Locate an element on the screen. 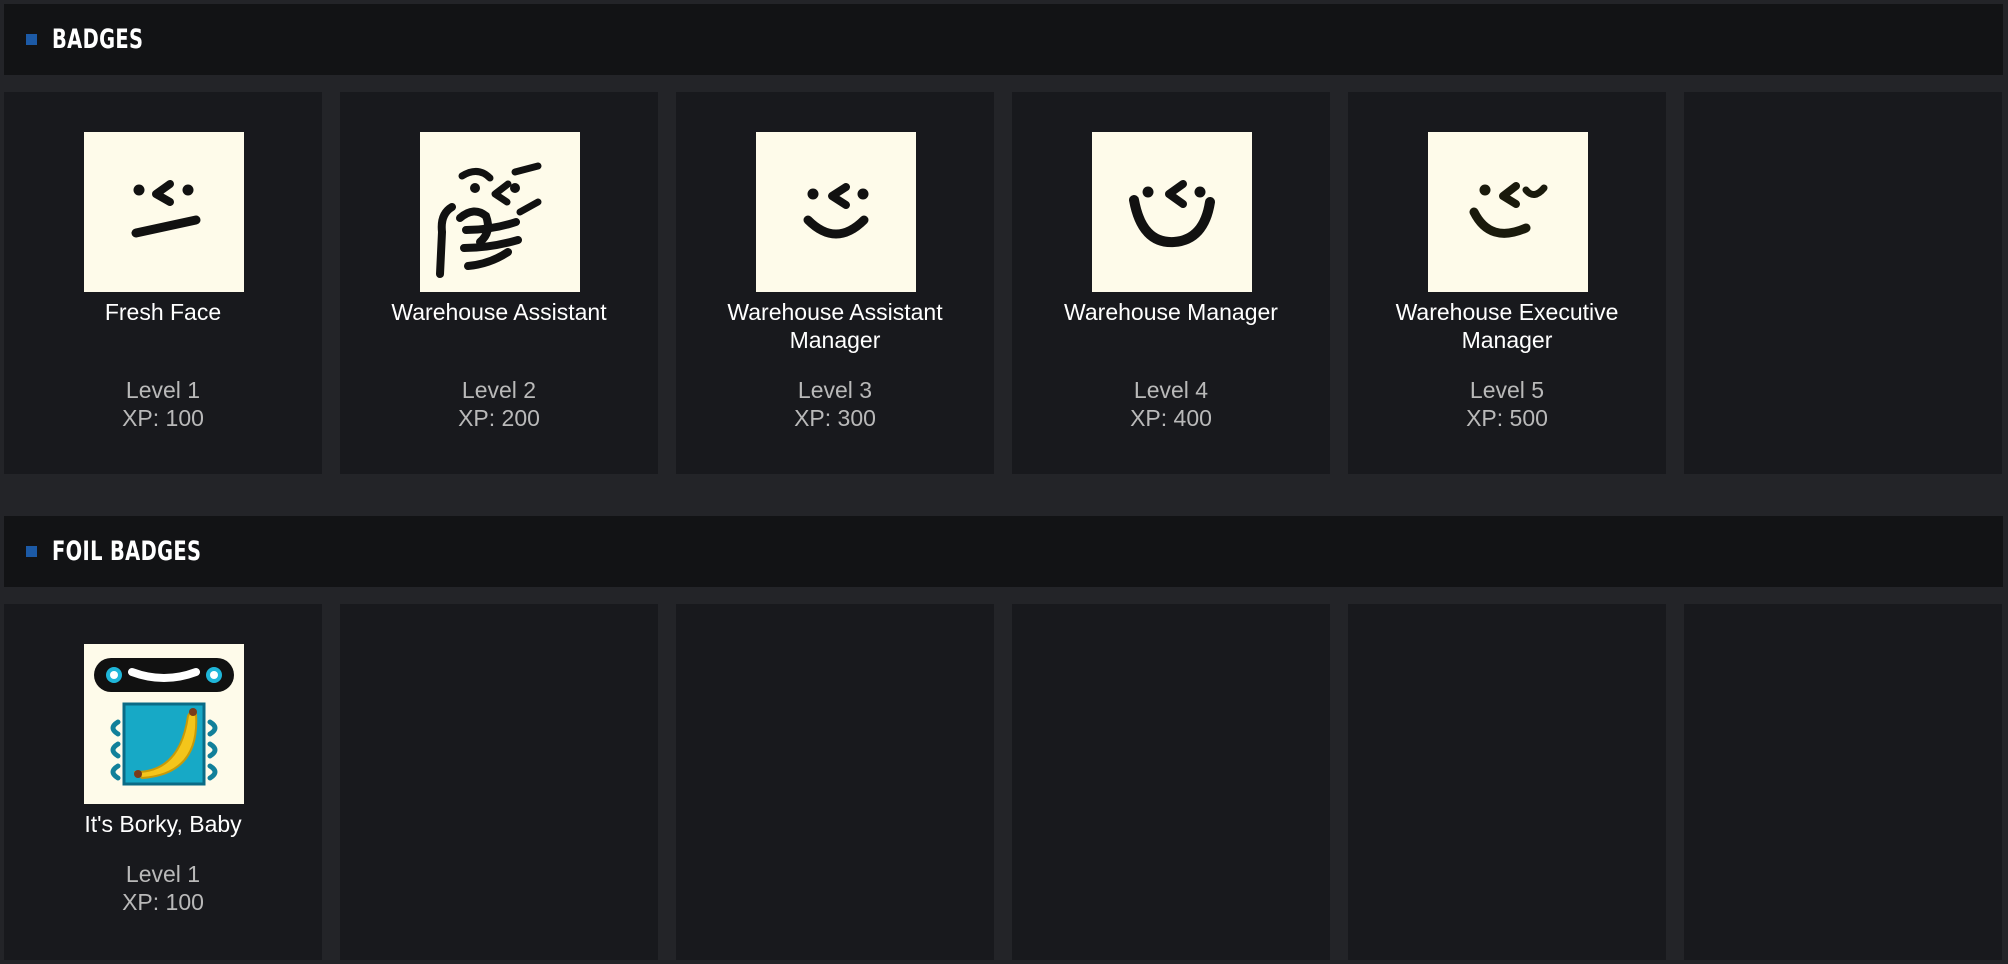 This screenshot has height=964, width=2008. badge-level: Level 2 is located at coordinates (499, 390).